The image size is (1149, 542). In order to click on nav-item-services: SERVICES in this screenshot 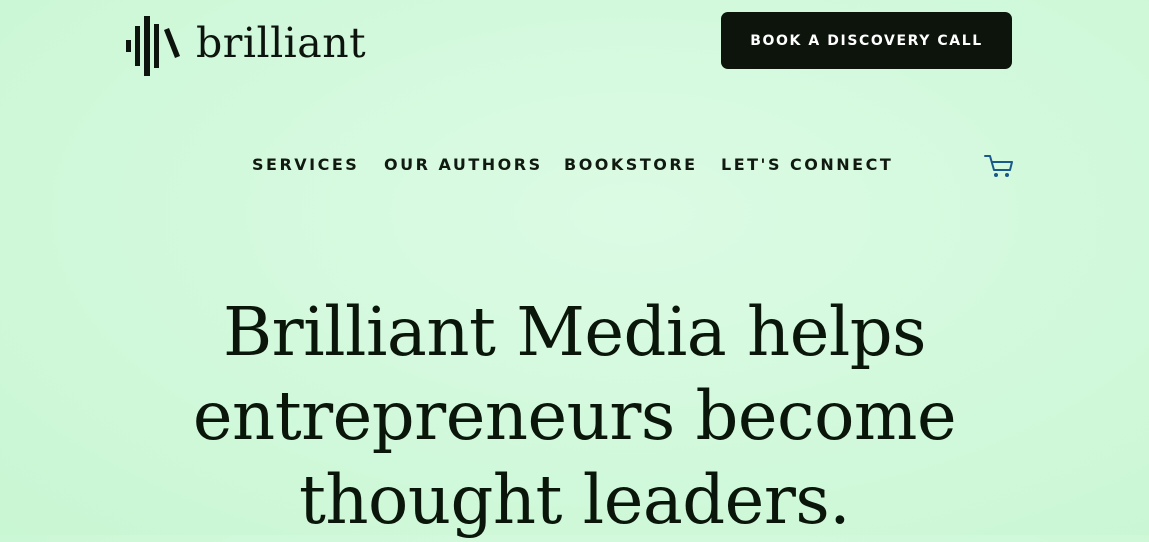, I will do `click(305, 164)`.